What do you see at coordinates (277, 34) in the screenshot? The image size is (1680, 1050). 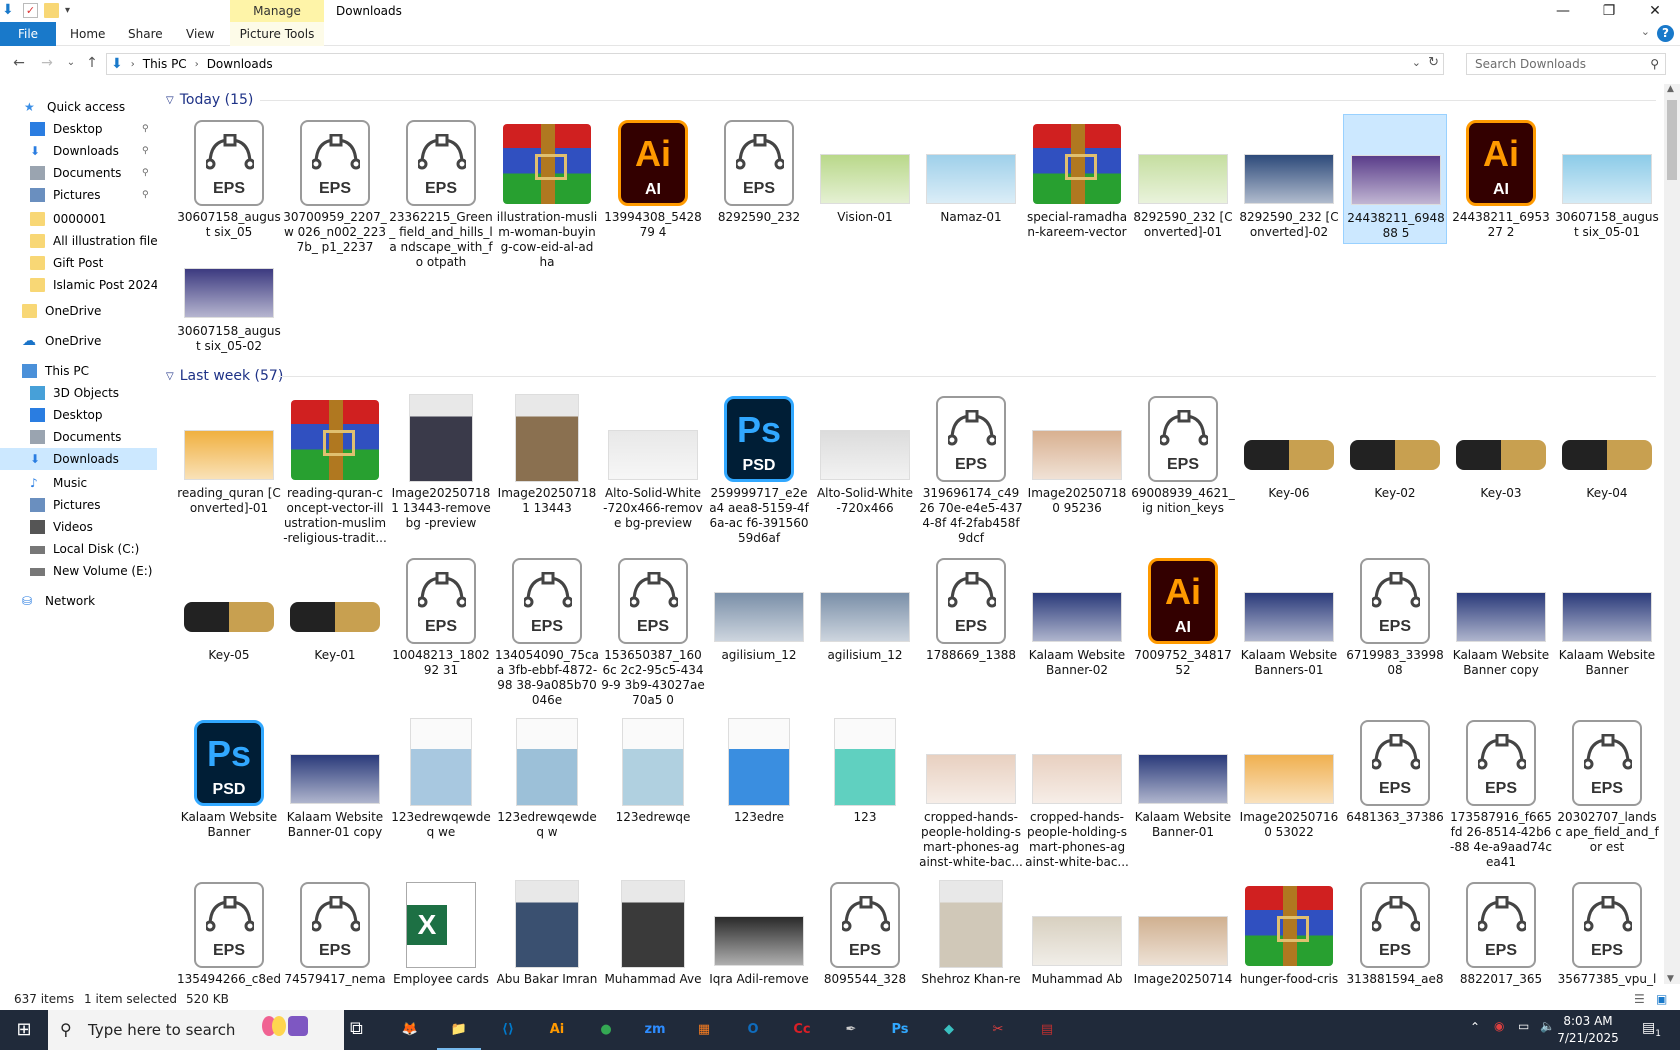 I see `tab-picture-tools: Picture Tools` at bounding box center [277, 34].